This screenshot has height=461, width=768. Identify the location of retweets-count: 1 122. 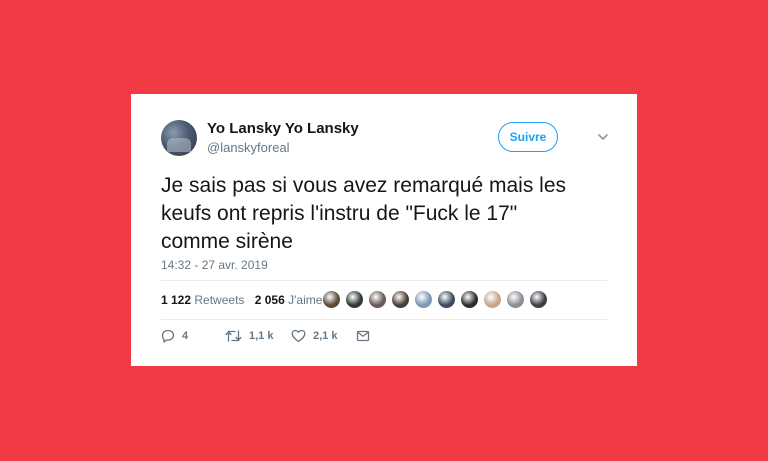
(176, 300).